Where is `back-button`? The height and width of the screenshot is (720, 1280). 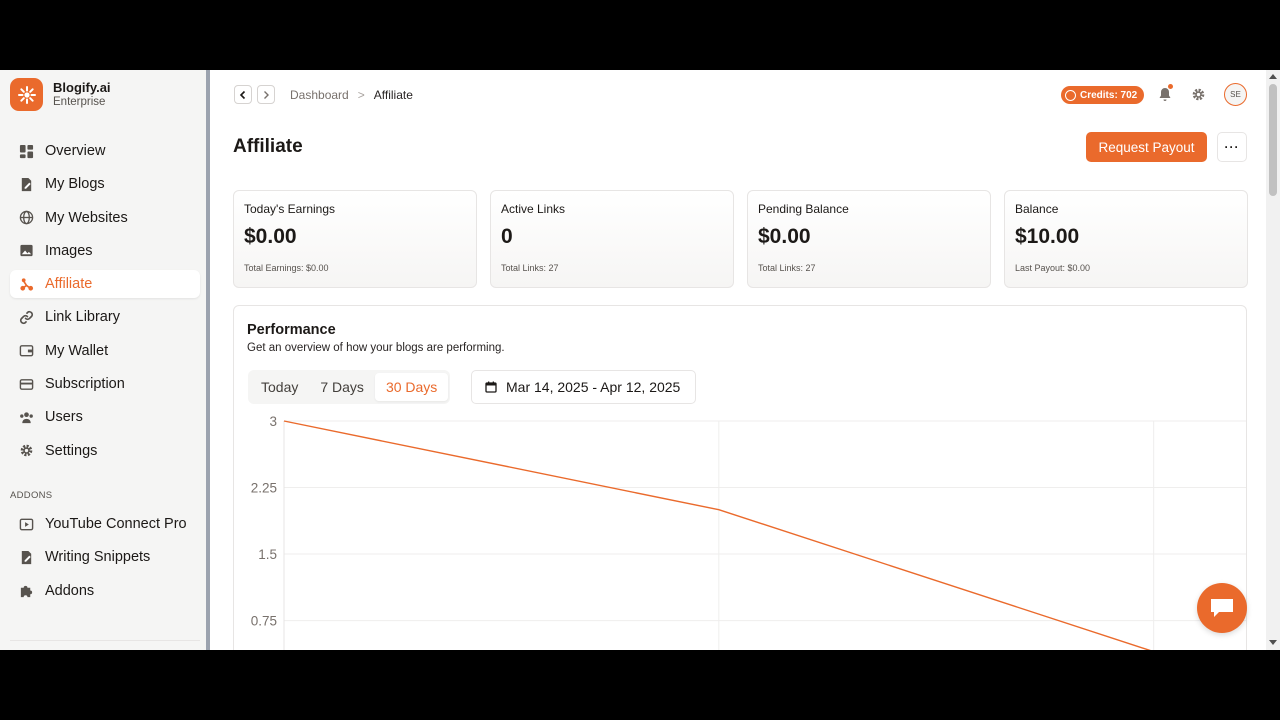
back-button is located at coordinates (243, 94).